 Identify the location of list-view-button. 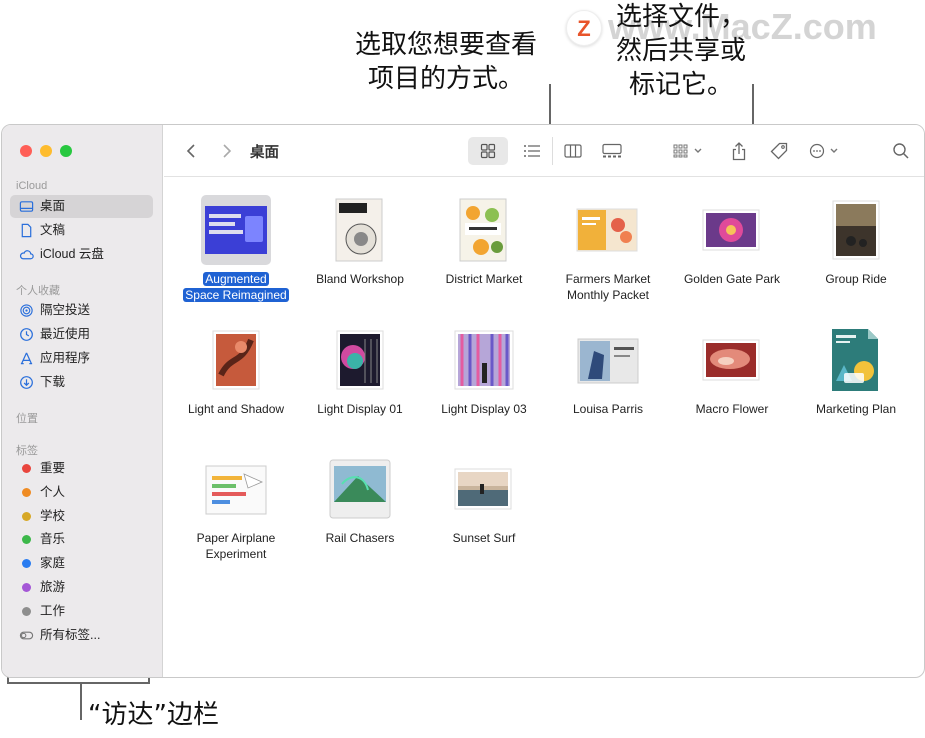
(532, 151).